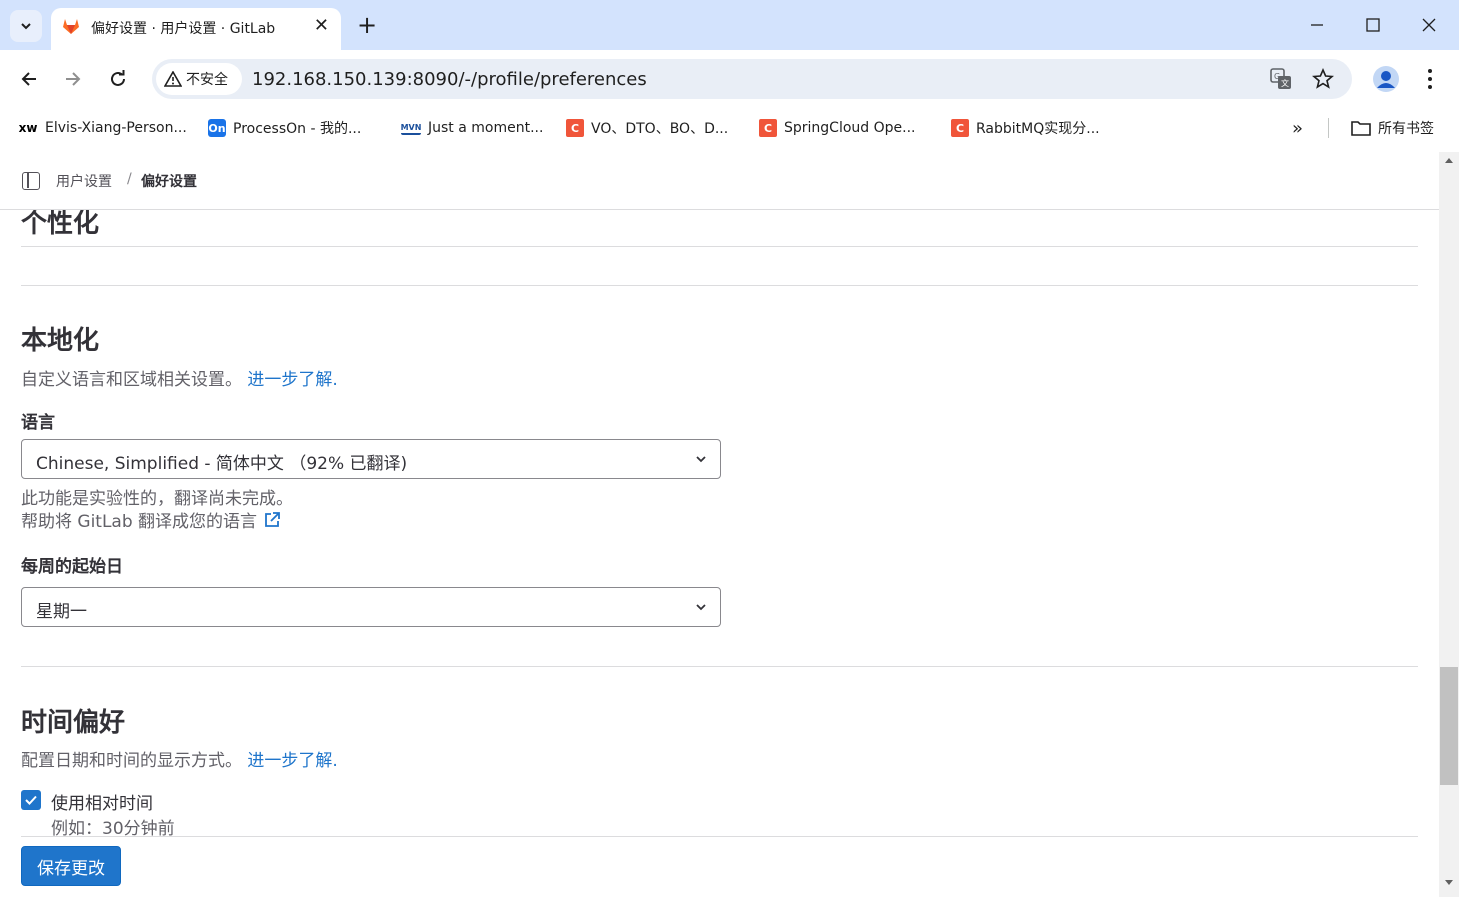 Image resolution: width=1459 pixels, height=897 pixels. Describe the element at coordinates (139, 522) in the screenshot. I see `translate-link-text: 帮助将 GitLab 翻译成您的语言` at that location.